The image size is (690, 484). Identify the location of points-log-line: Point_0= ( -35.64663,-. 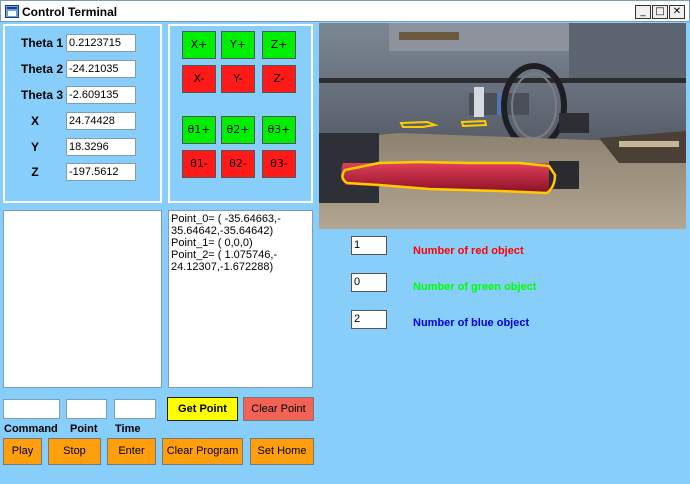
(226, 219).